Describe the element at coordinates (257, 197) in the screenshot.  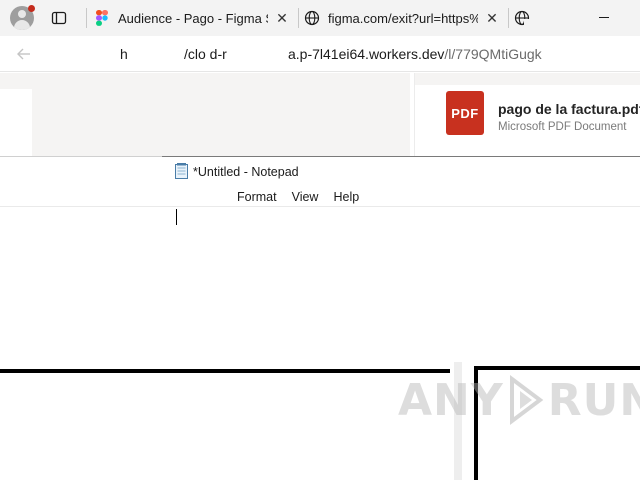
I see `menu-format: Format` at that location.